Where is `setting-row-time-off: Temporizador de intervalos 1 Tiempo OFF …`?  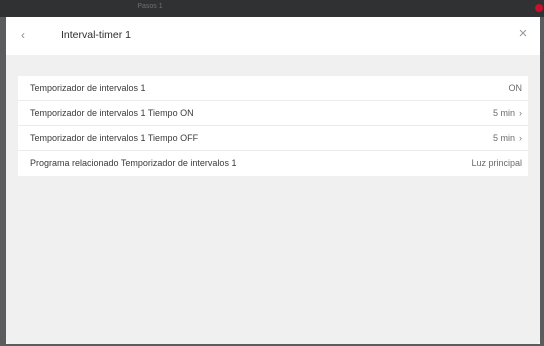 setting-row-time-off: Temporizador de intervalos 1 Tiempo OFF … is located at coordinates (273, 138).